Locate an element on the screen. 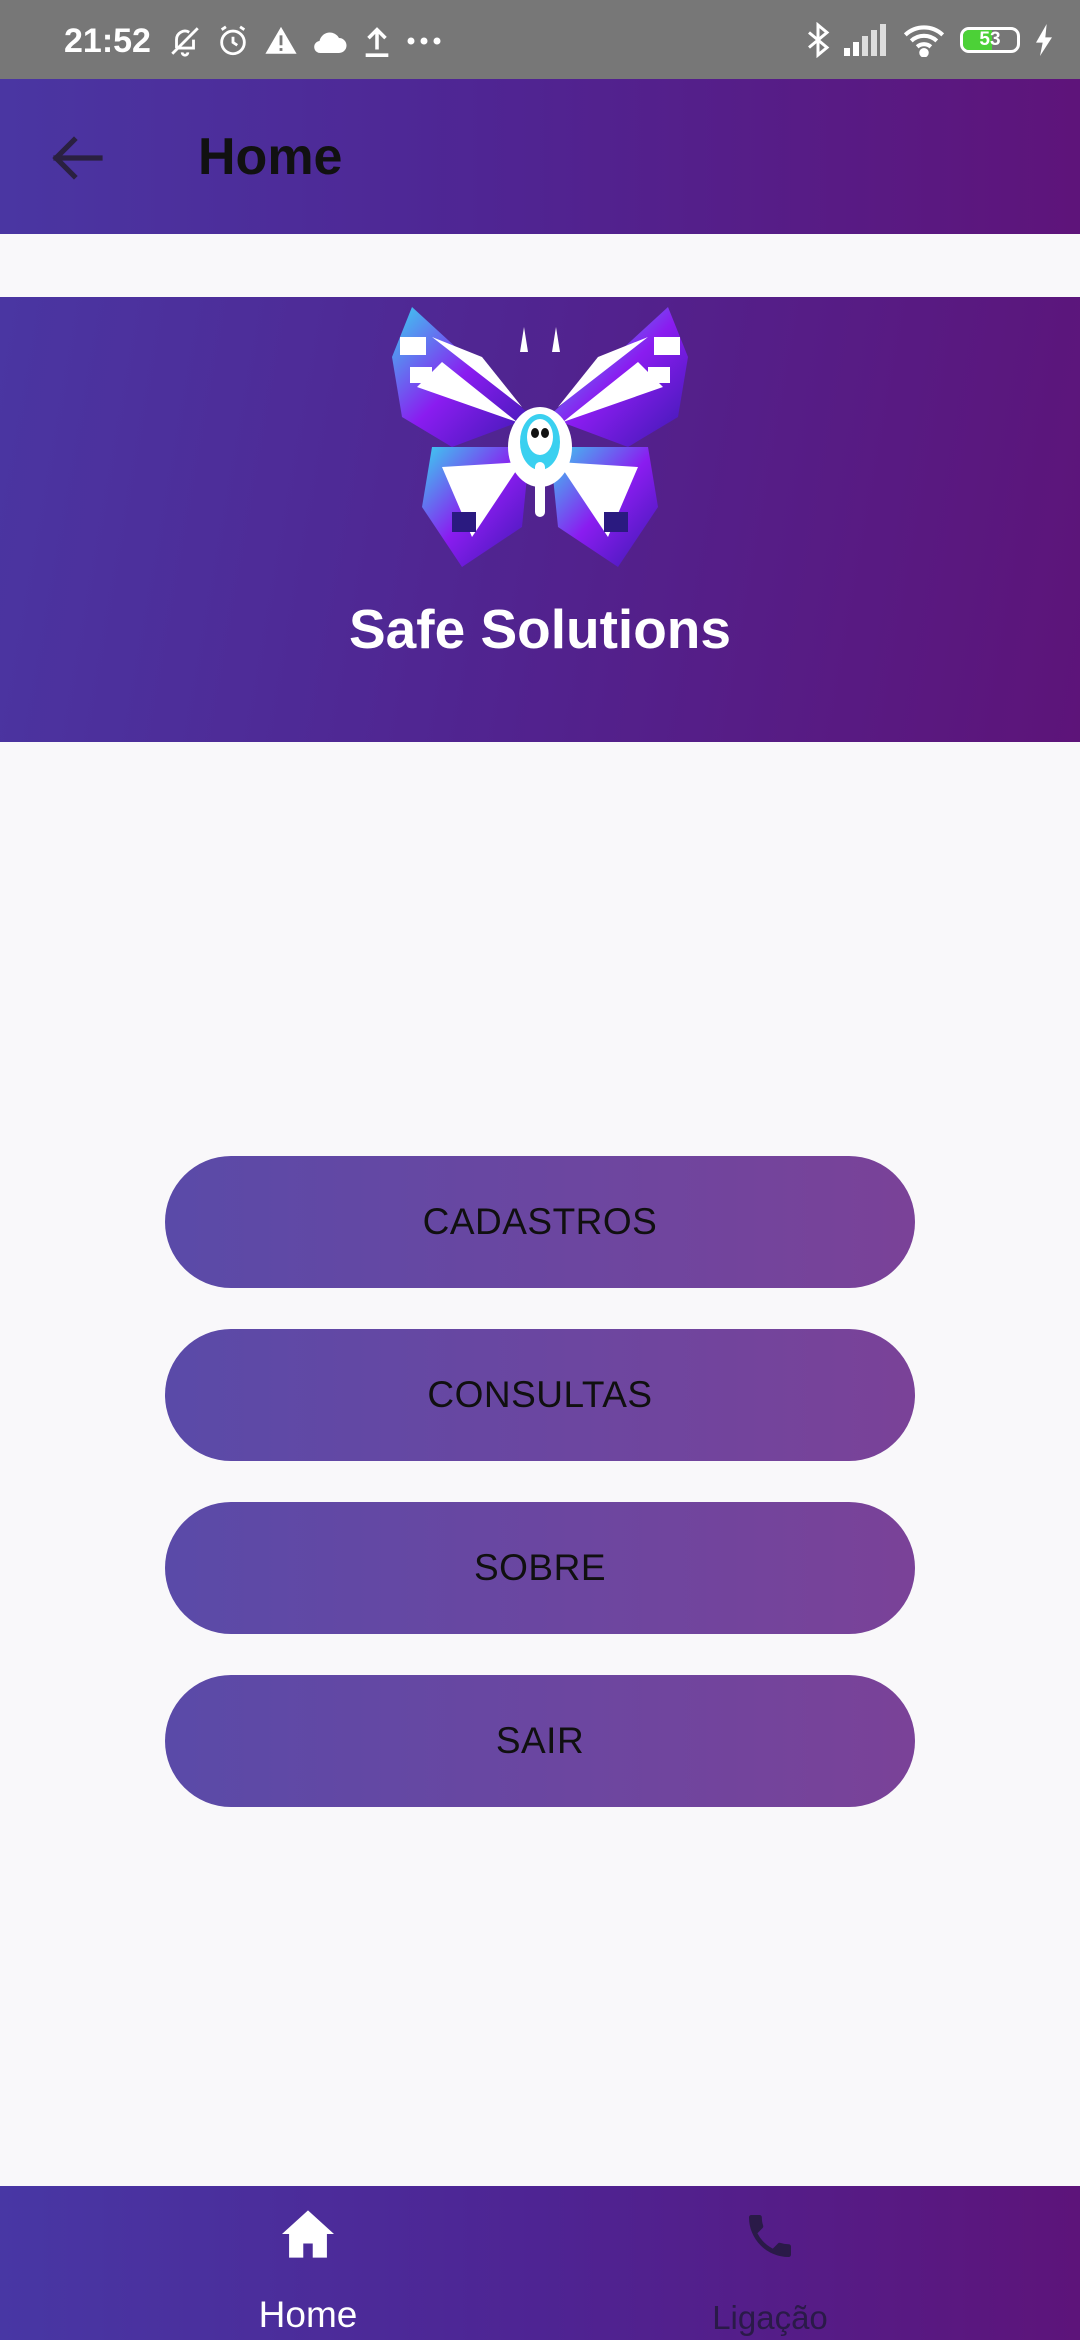  warning-icon is located at coordinates (281, 41).